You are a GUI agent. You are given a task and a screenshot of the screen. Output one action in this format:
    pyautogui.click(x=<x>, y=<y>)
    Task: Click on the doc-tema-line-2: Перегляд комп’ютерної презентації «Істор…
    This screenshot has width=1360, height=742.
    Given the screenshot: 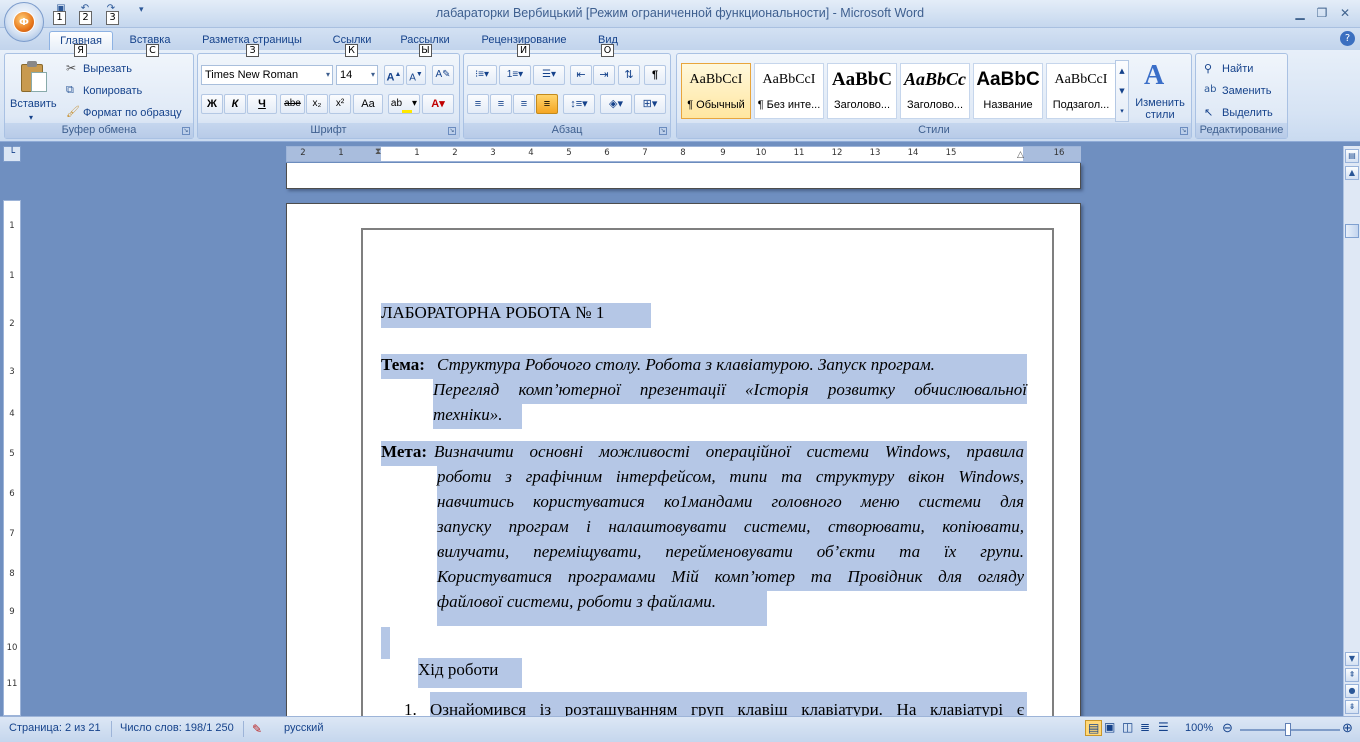 What is the action you would take?
    pyautogui.click(x=730, y=389)
    